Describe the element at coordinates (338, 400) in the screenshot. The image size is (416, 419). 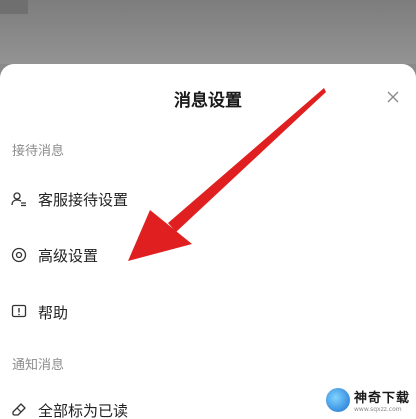
I see `watermark-logo-icon` at that location.